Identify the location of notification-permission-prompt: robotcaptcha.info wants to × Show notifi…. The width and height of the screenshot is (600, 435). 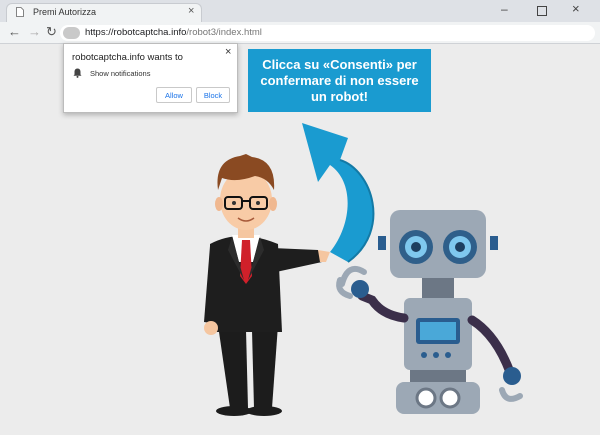
(150, 78).